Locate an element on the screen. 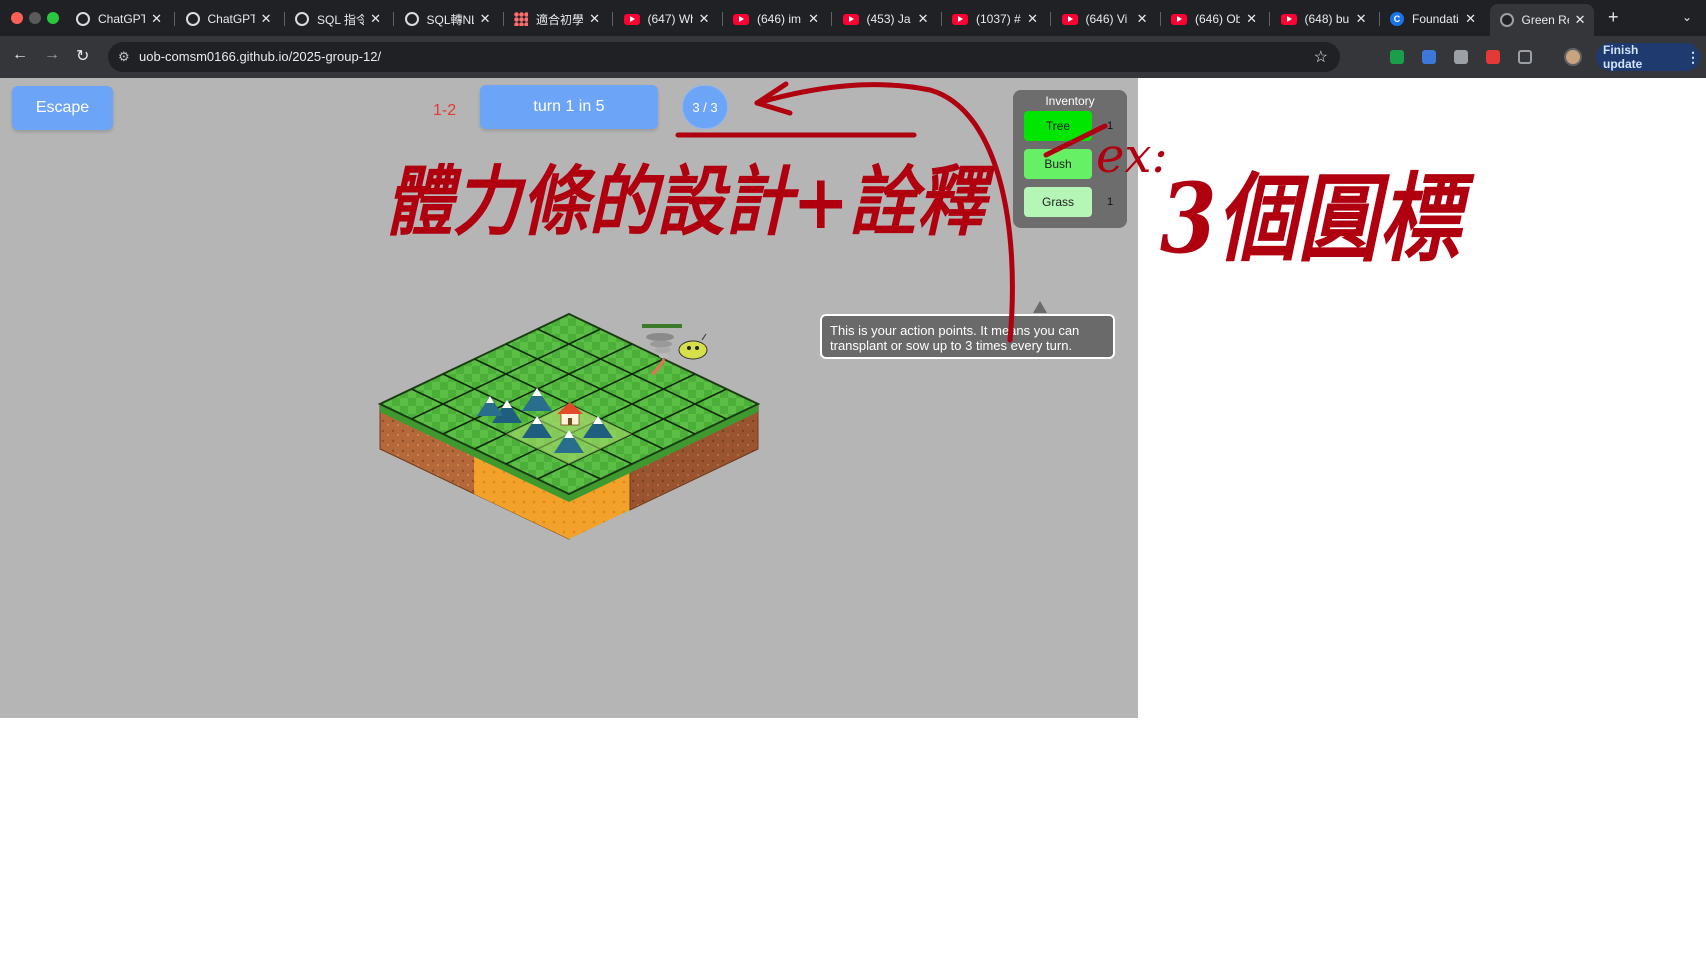 This screenshot has width=1706, height=960. action-points-badge: 3 / 3 is located at coordinates (705, 107).